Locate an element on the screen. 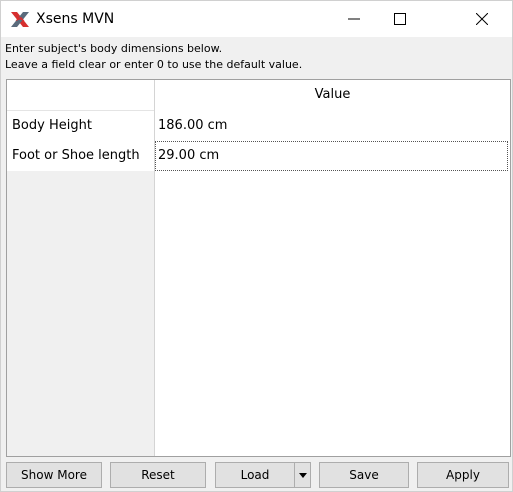  body-height-value-cell: 186.00 cm is located at coordinates (332, 126).